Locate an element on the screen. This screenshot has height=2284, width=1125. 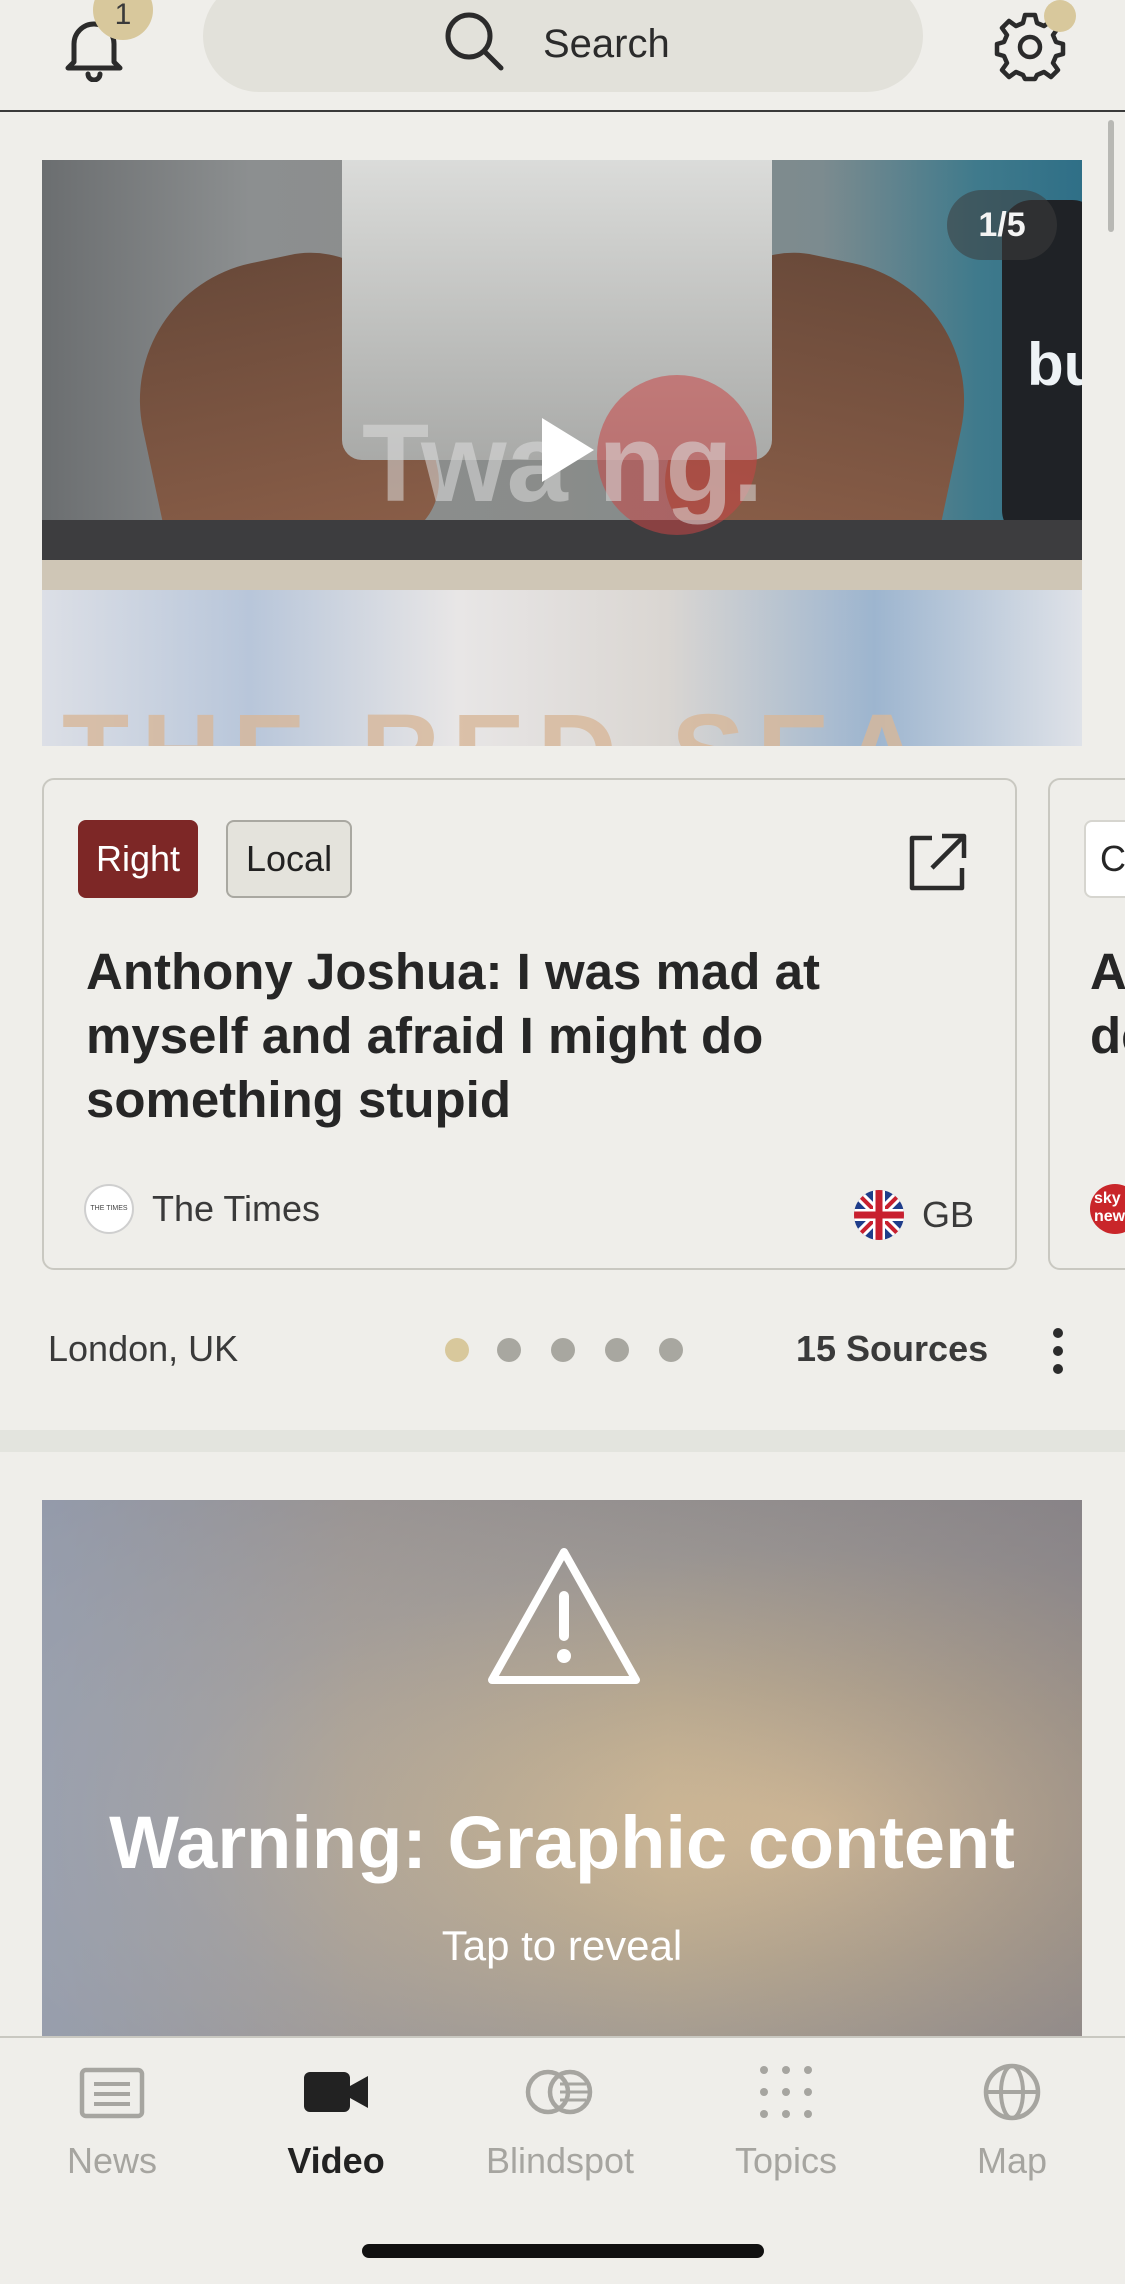
search-icon is located at coordinates (474, 41).